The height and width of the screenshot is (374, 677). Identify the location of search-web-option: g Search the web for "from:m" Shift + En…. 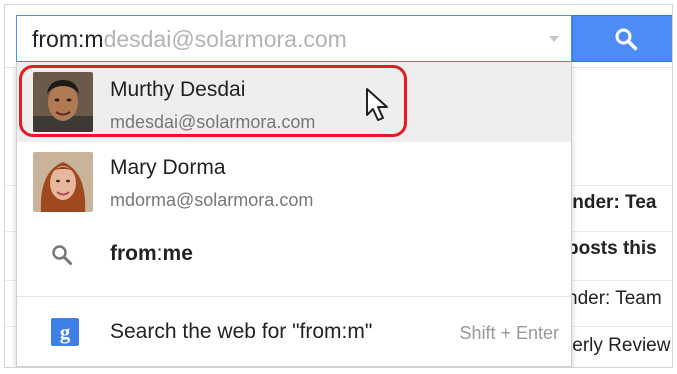
(294, 331).